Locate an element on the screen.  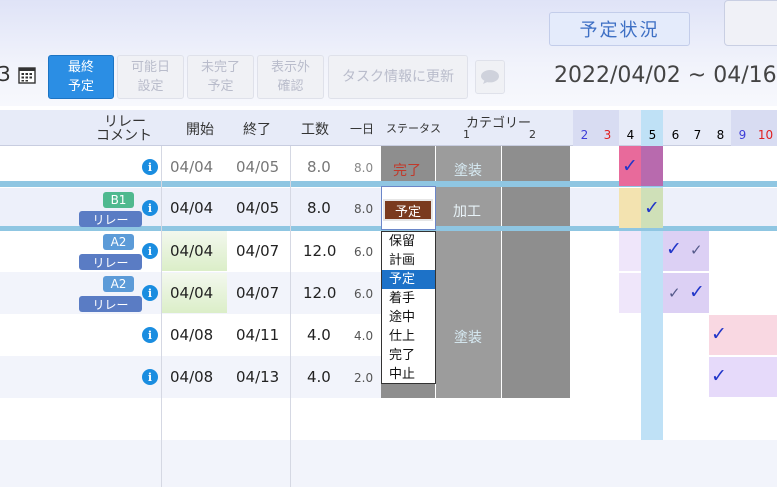
incomplete-plan-button: 未完了 予定 is located at coordinates (220, 77).